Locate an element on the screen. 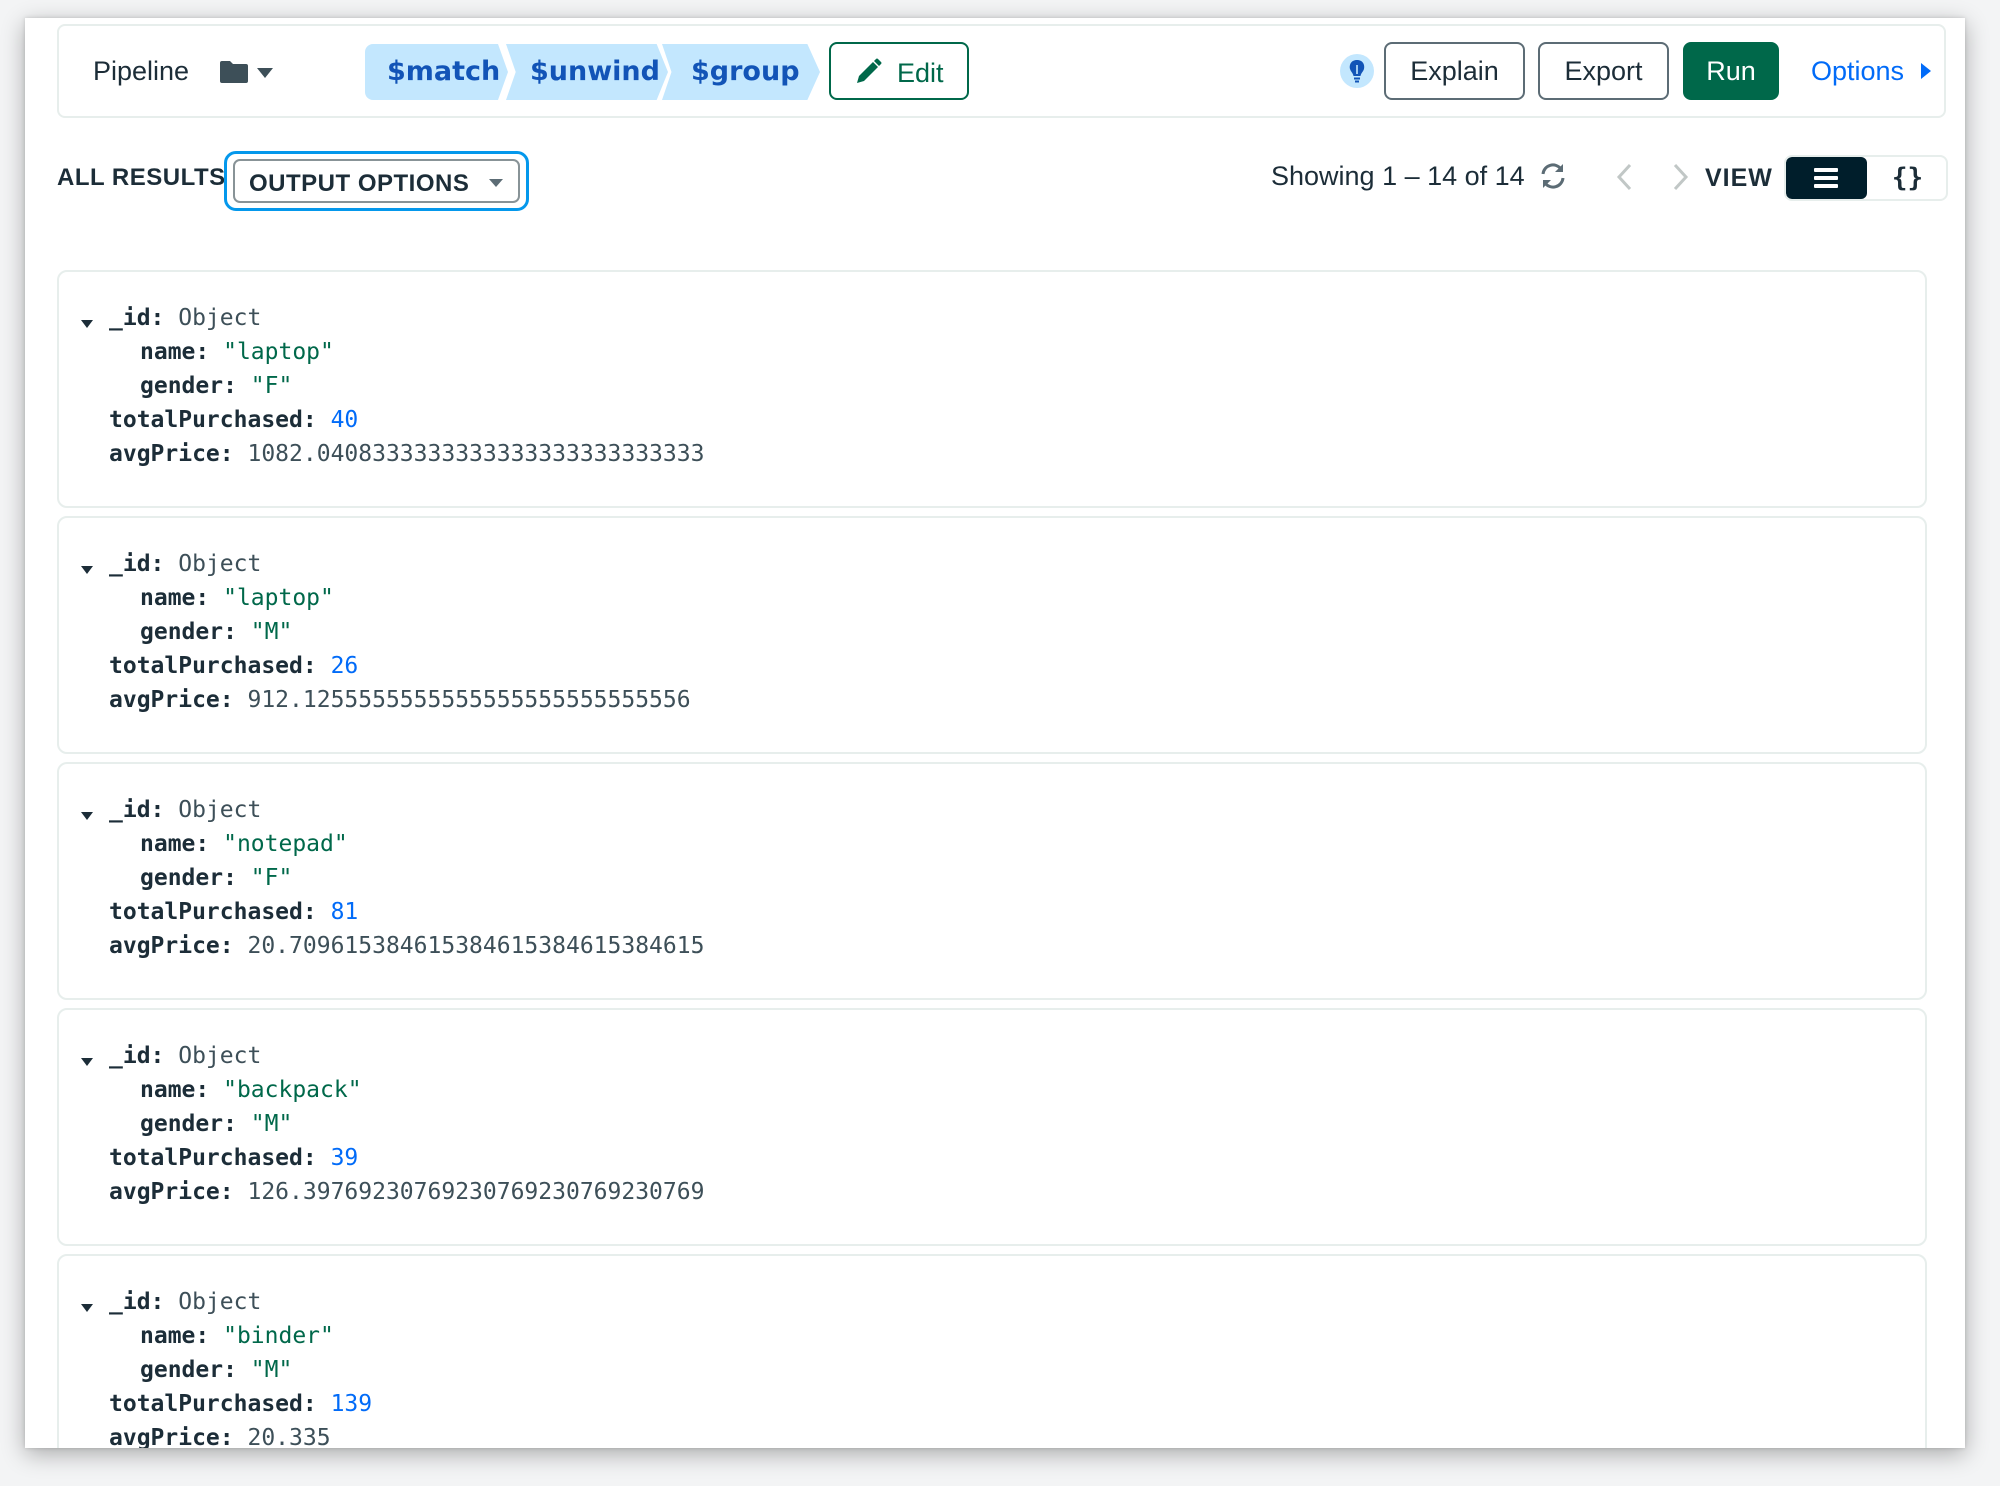 Image resolution: width=2000 pixels, height=1486 pixels. explain-button: Explain is located at coordinates (1454, 71).